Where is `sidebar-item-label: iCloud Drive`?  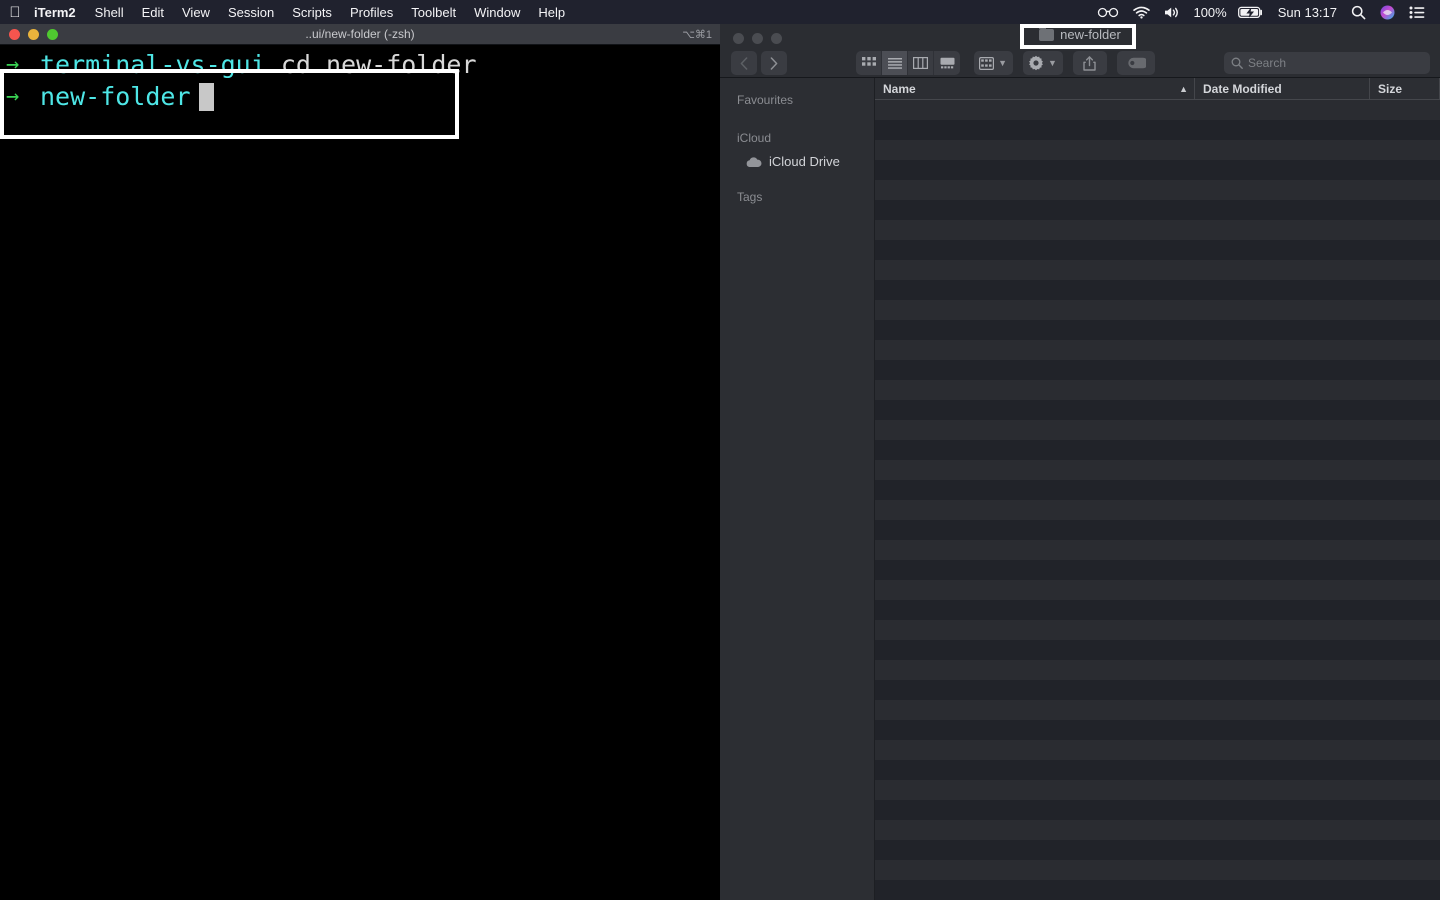 sidebar-item-label: iCloud Drive is located at coordinates (804, 161).